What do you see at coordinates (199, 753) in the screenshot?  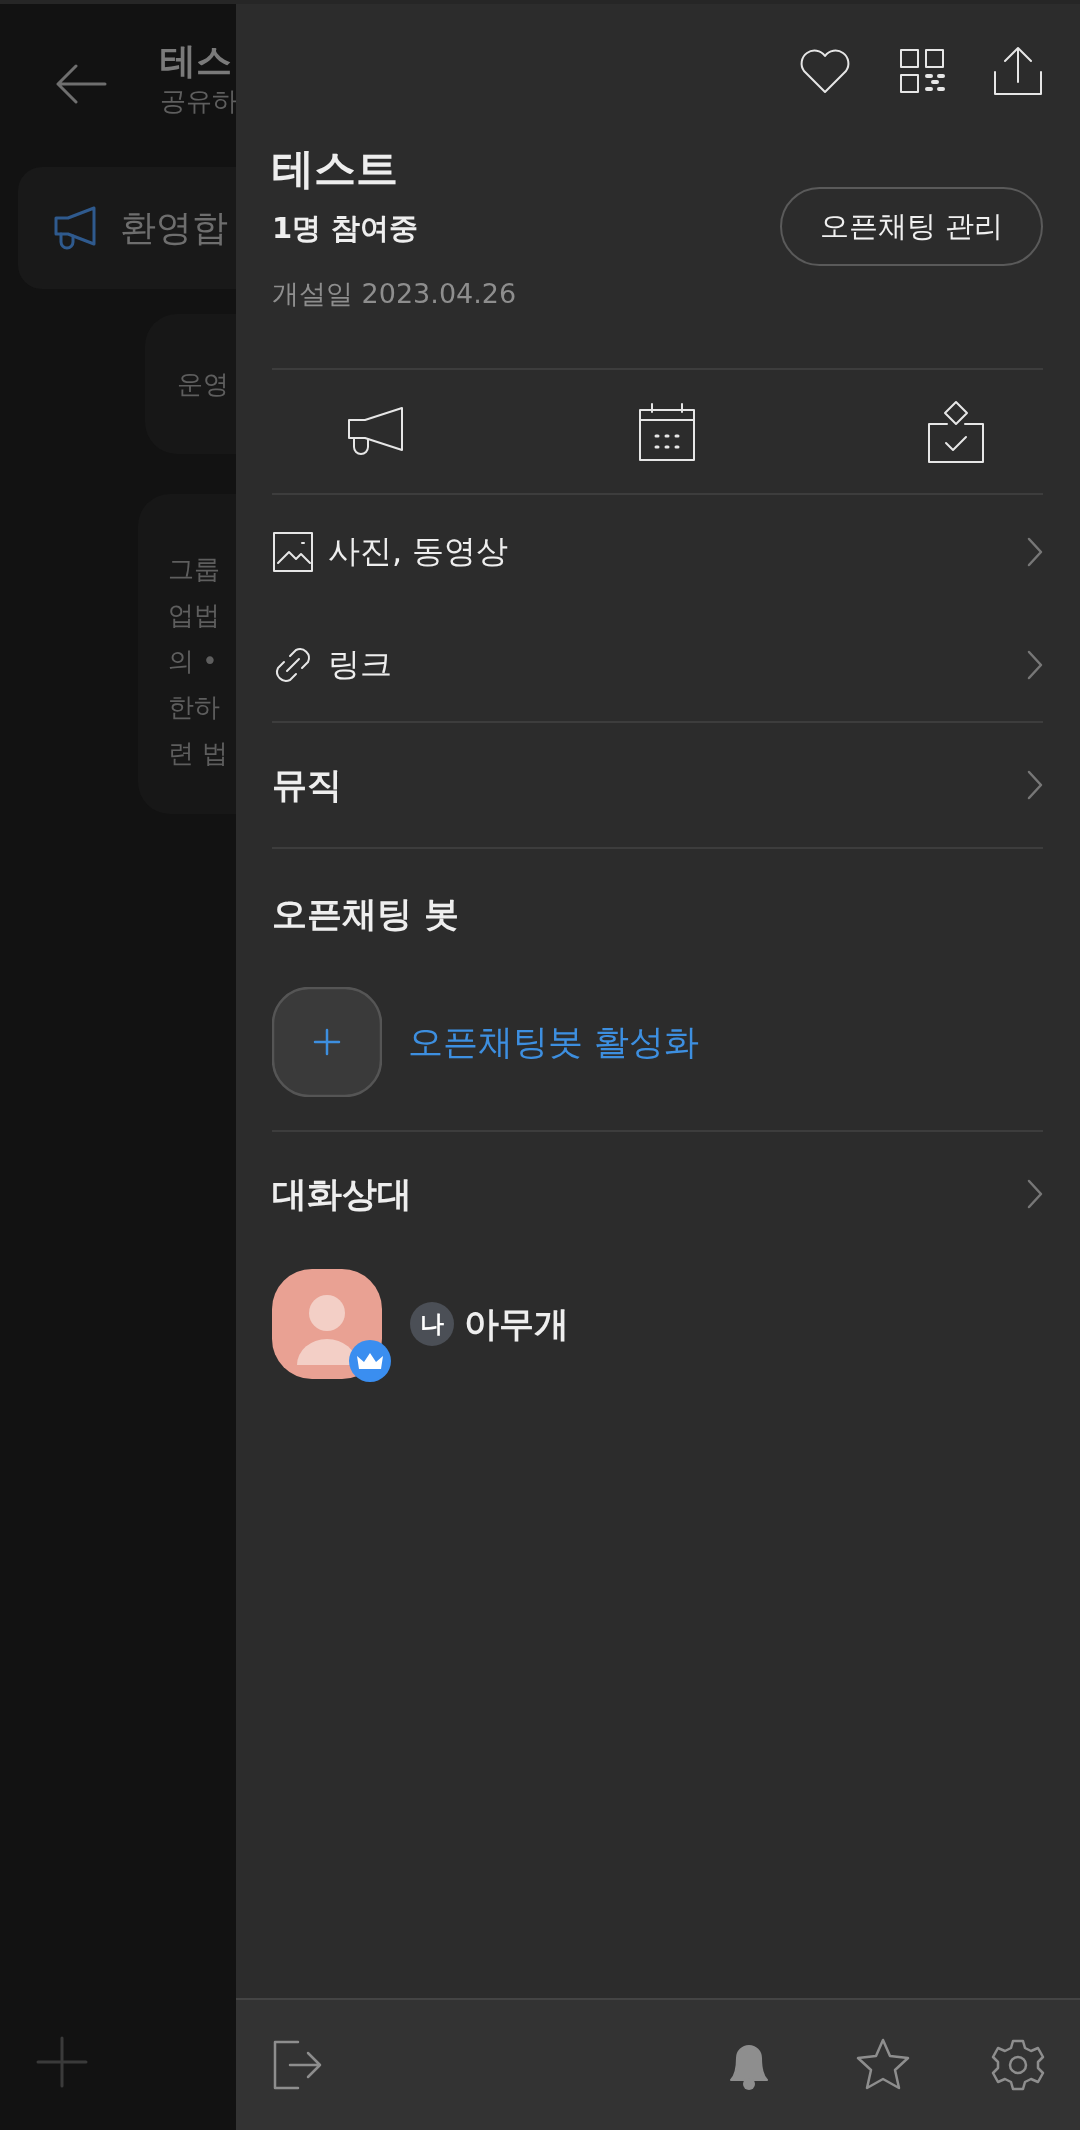 I see `message-text: 련 법` at bounding box center [199, 753].